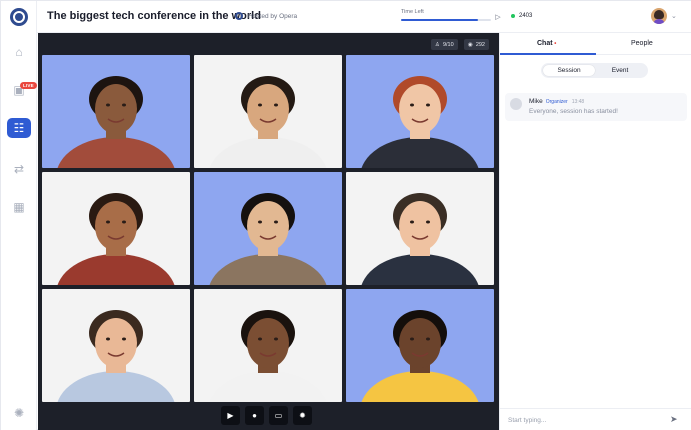 The image size is (691, 430). I want to click on message-text: Everyone, session has started!, so click(573, 111).